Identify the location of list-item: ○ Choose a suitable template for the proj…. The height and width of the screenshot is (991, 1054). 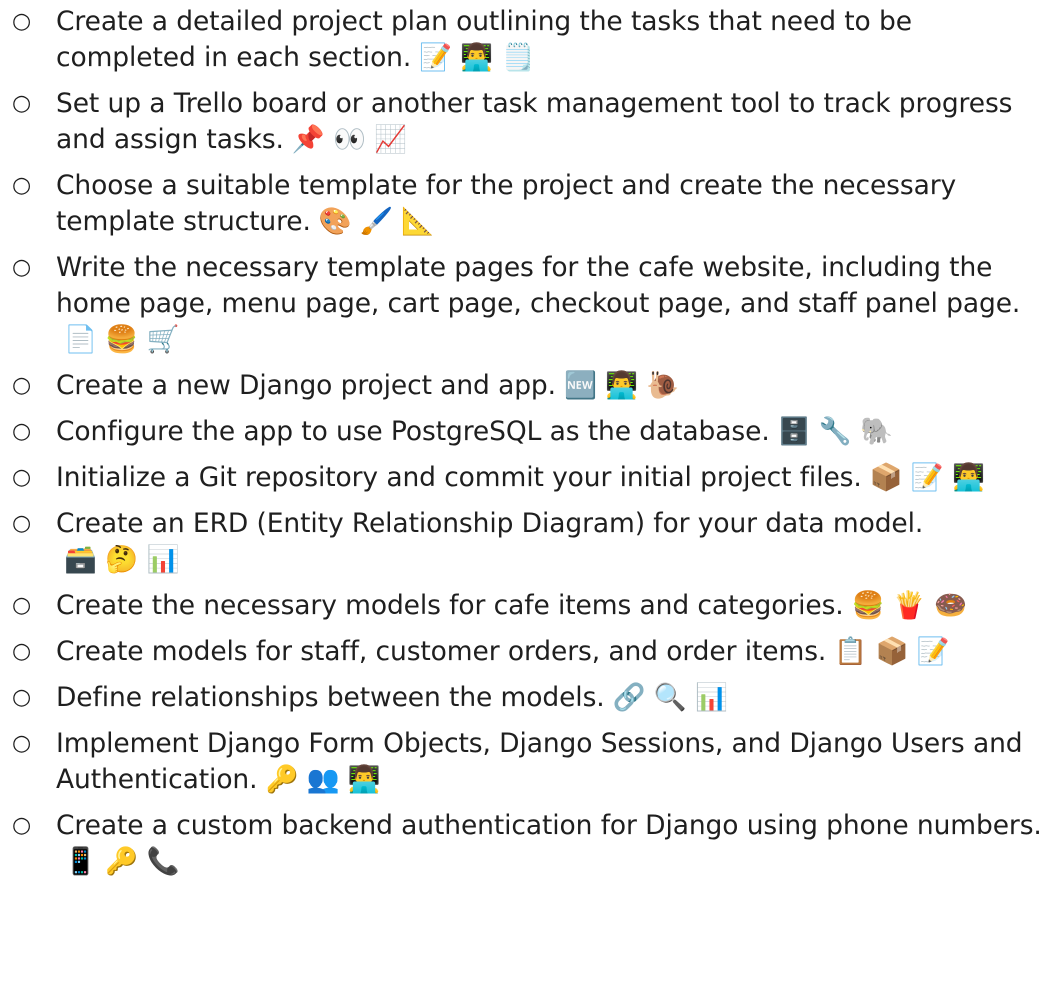
(527, 204).